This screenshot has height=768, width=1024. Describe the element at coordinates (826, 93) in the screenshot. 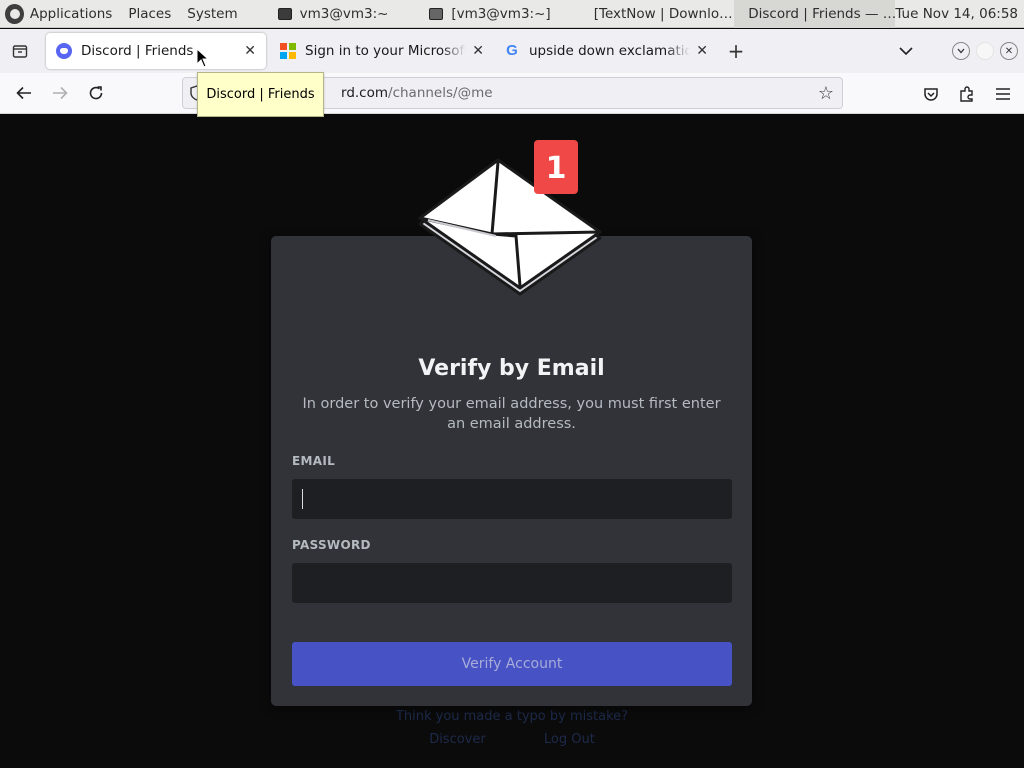

I see `bookmark-star-icon: ☆` at that location.